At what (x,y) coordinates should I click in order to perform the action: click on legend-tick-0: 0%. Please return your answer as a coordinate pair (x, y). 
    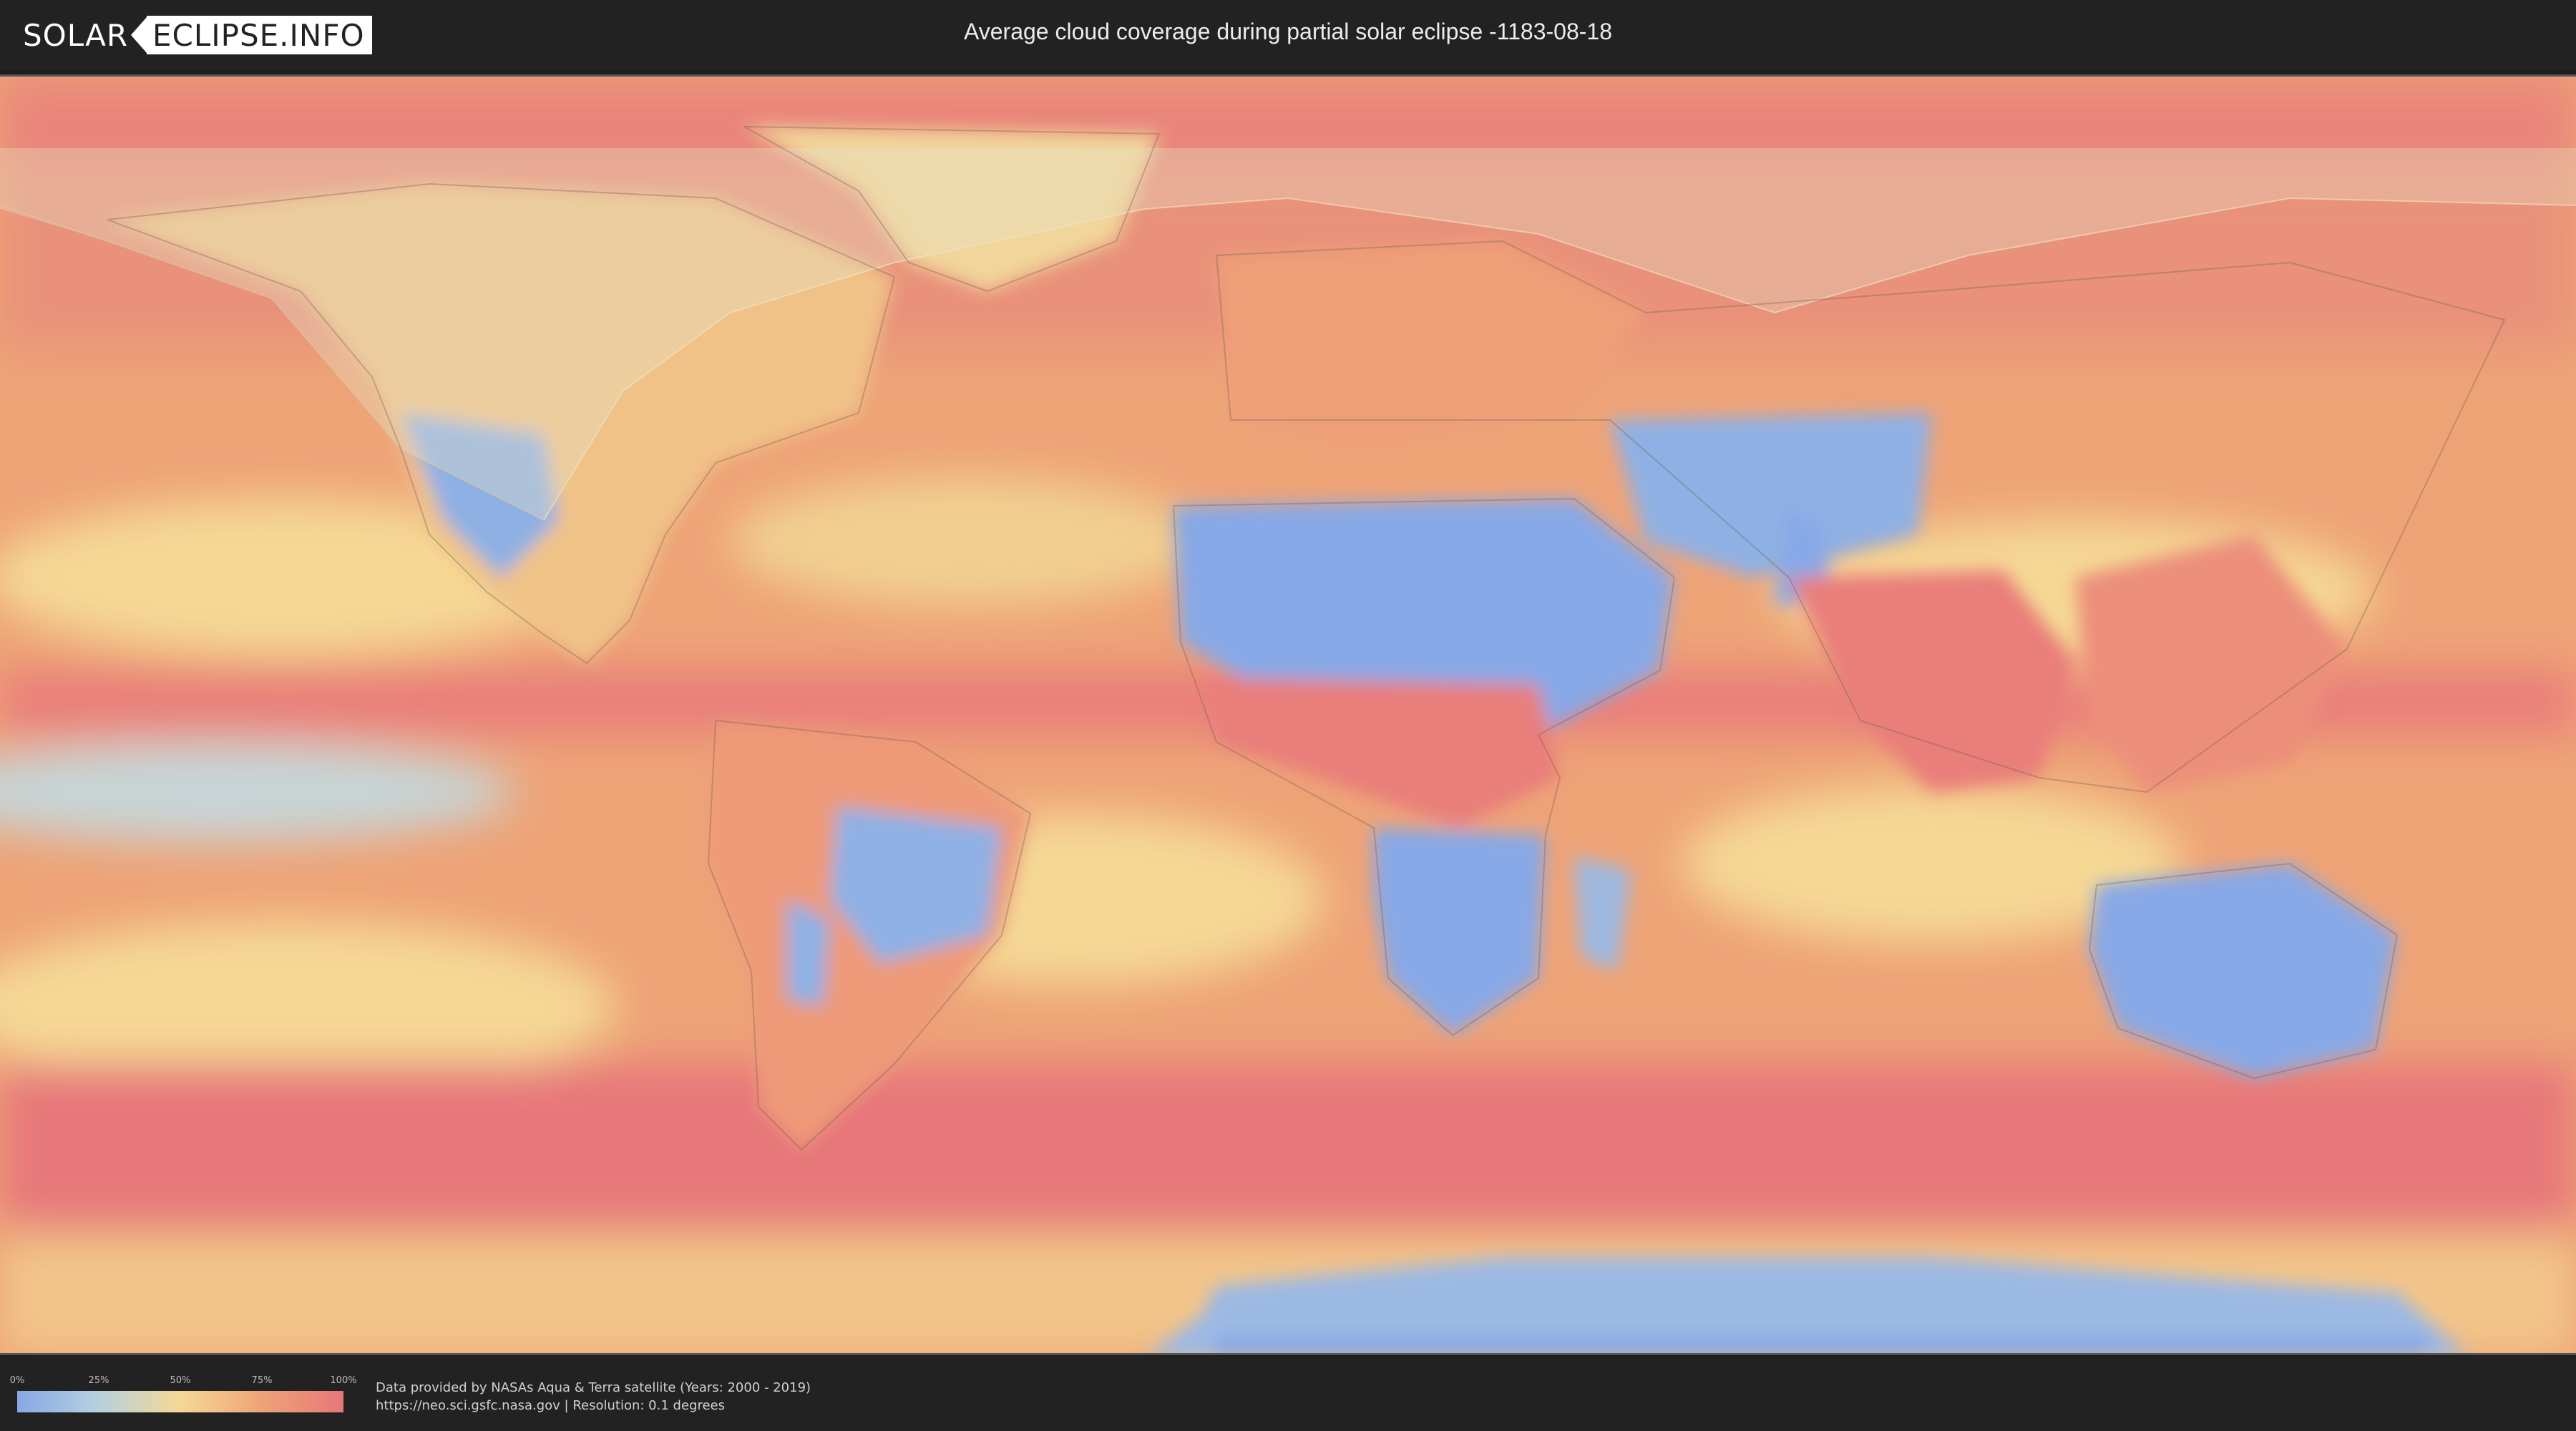
    Looking at the image, I should click on (17, 1380).